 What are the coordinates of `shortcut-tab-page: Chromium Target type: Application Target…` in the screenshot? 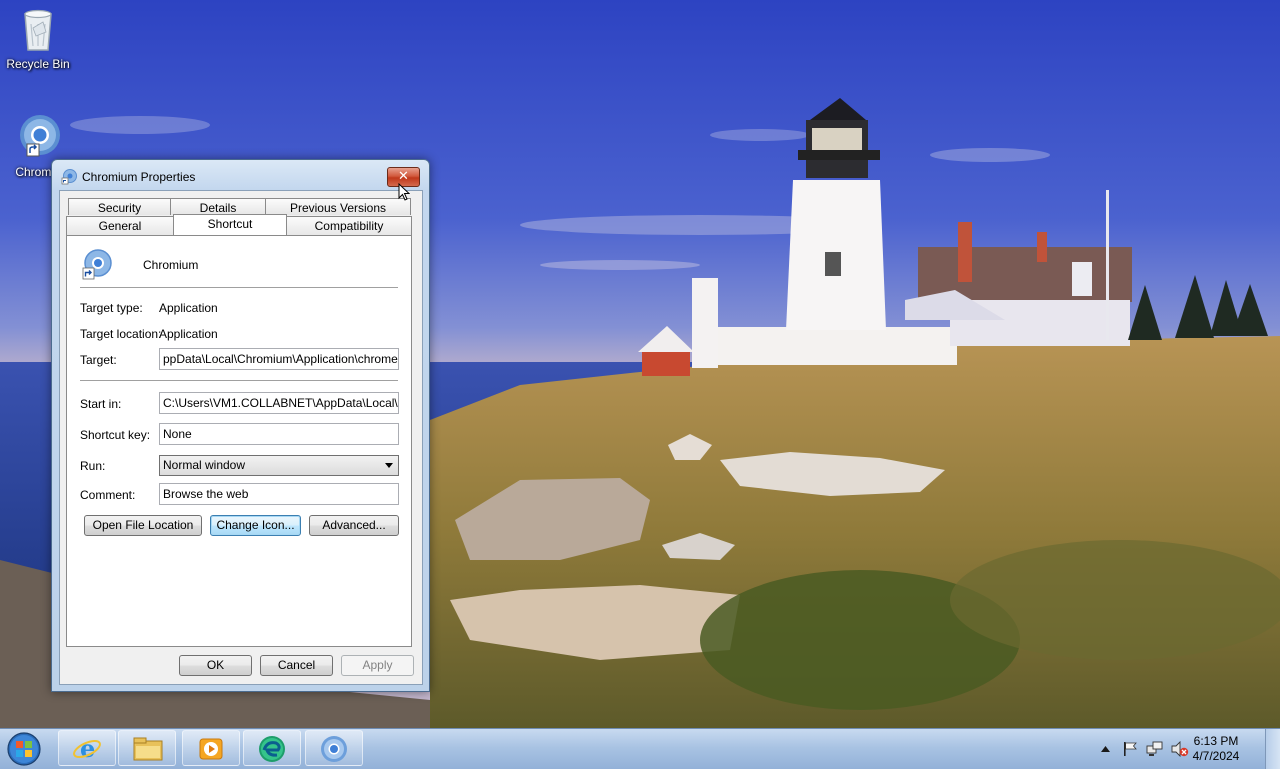 It's located at (239, 441).